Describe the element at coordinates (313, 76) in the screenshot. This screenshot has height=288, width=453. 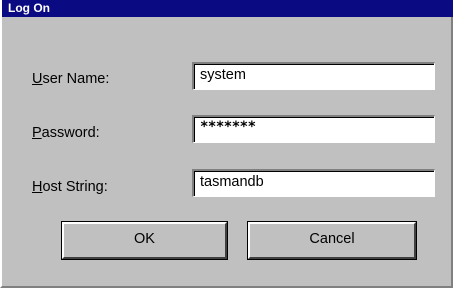
I see `user-name-field: system` at that location.